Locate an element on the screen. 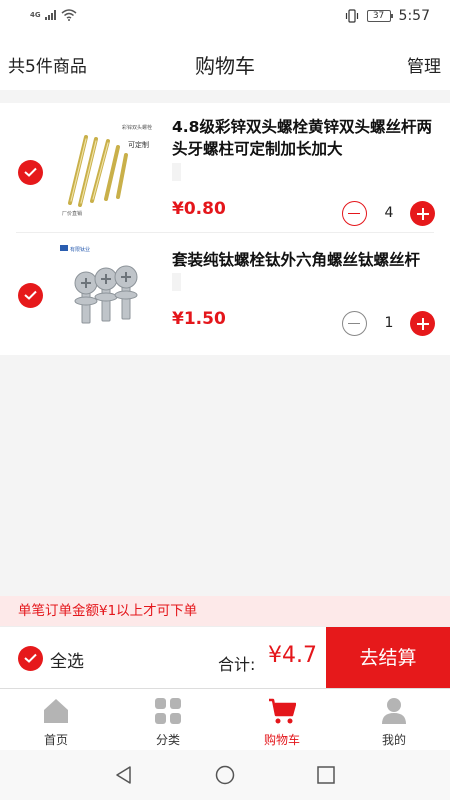 This screenshot has height=800, width=450. thumb-label: 彩锌双头螺栓 is located at coordinates (137, 127).